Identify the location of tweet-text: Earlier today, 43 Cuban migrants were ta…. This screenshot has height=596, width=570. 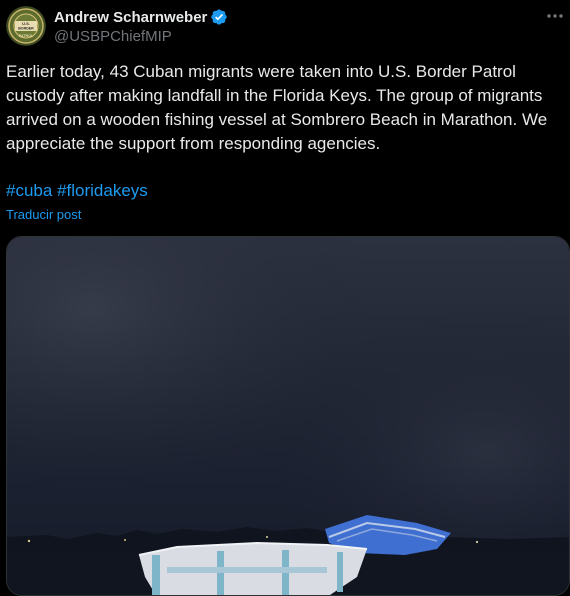
(277, 107).